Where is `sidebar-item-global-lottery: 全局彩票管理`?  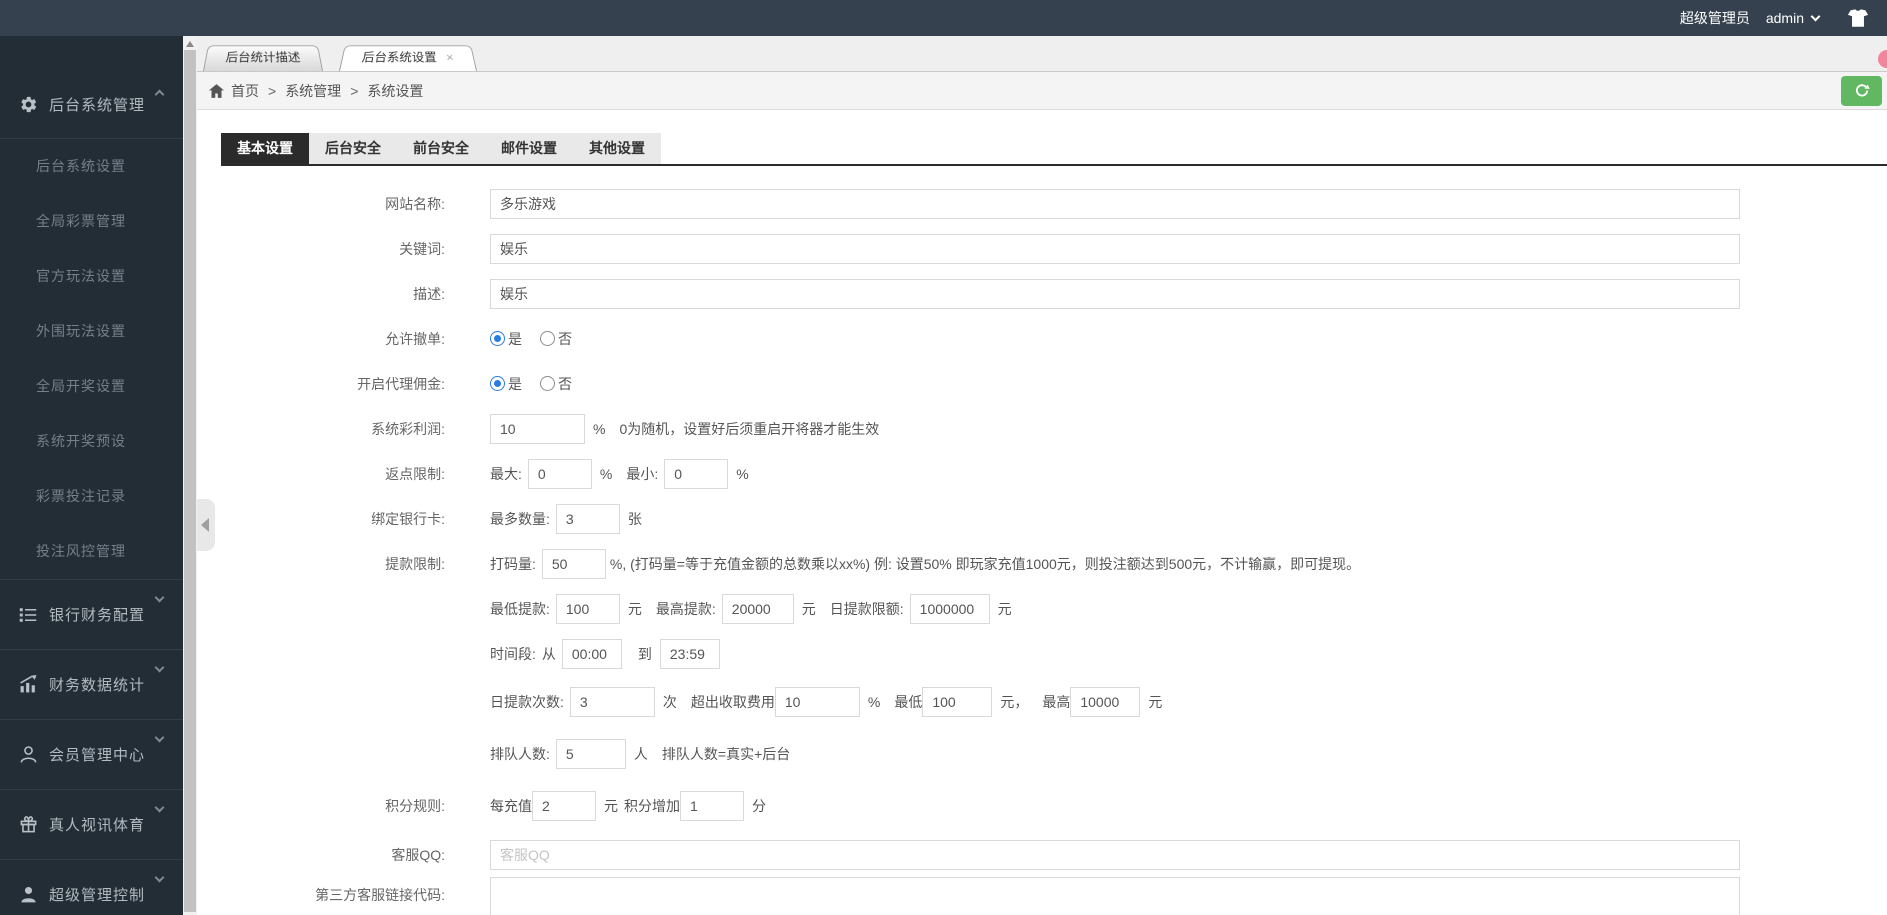 sidebar-item-global-lottery: 全局彩票管理 is located at coordinates (91, 221).